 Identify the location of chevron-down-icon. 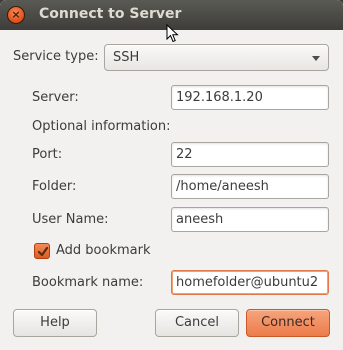
(316, 58).